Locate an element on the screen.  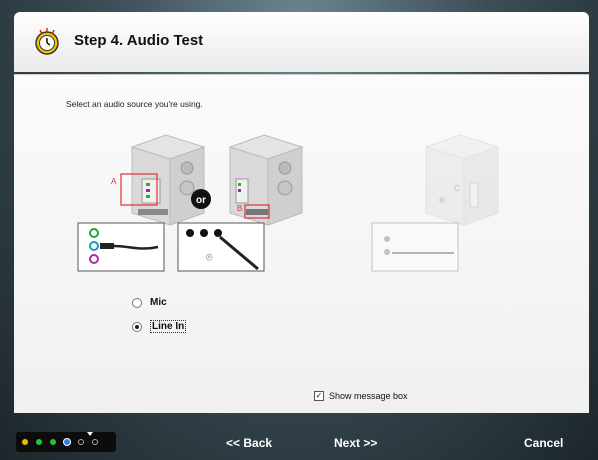
checkbox-label: Show message box is located at coordinates (368, 396).